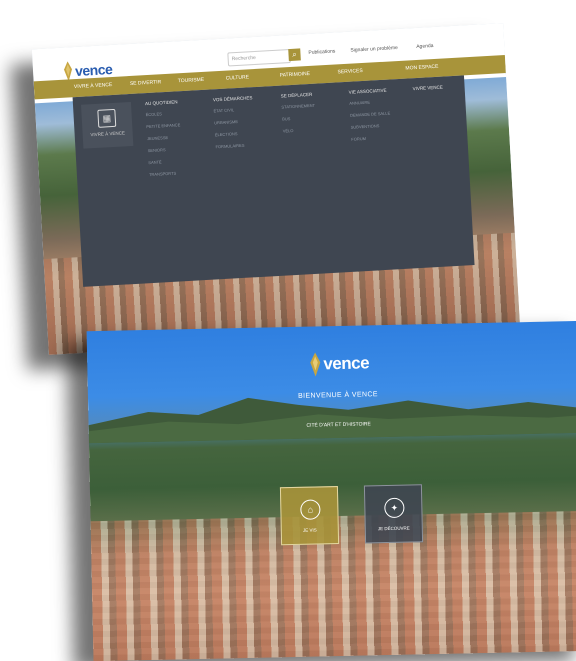  Describe the element at coordinates (427, 88) in the screenshot. I see `mega-column-heading: Vivre Vence` at that location.